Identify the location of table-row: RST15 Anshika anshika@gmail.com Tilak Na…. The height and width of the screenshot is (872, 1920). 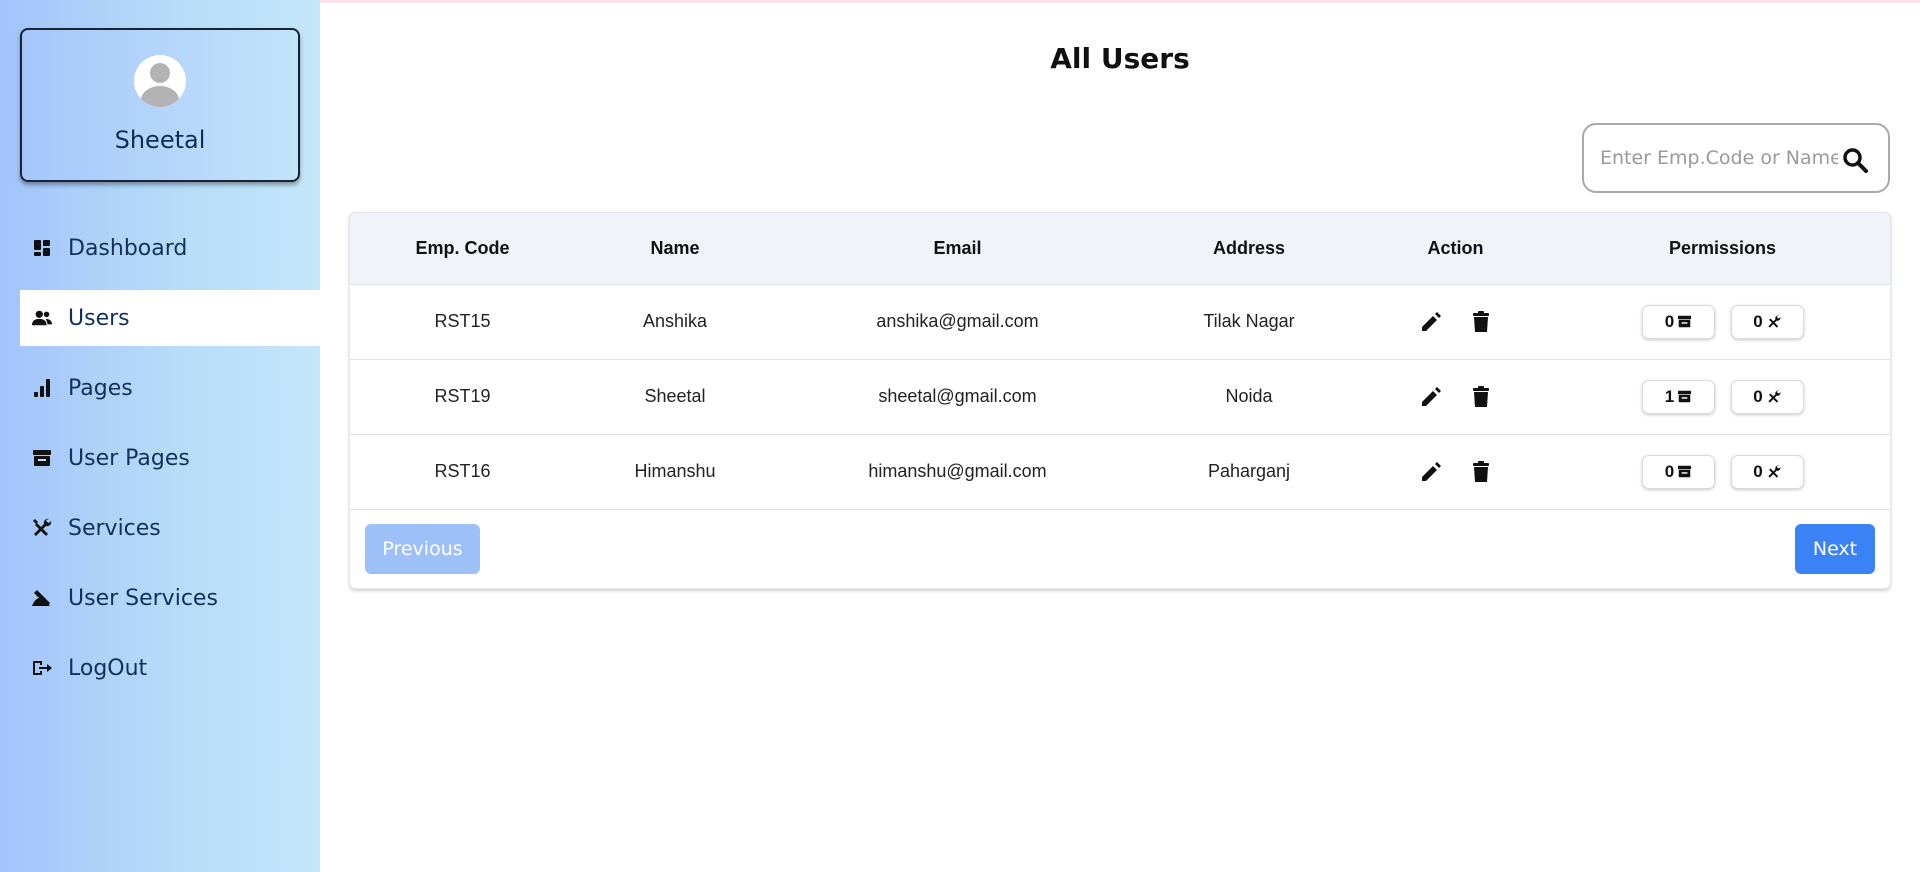
(1120, 321).